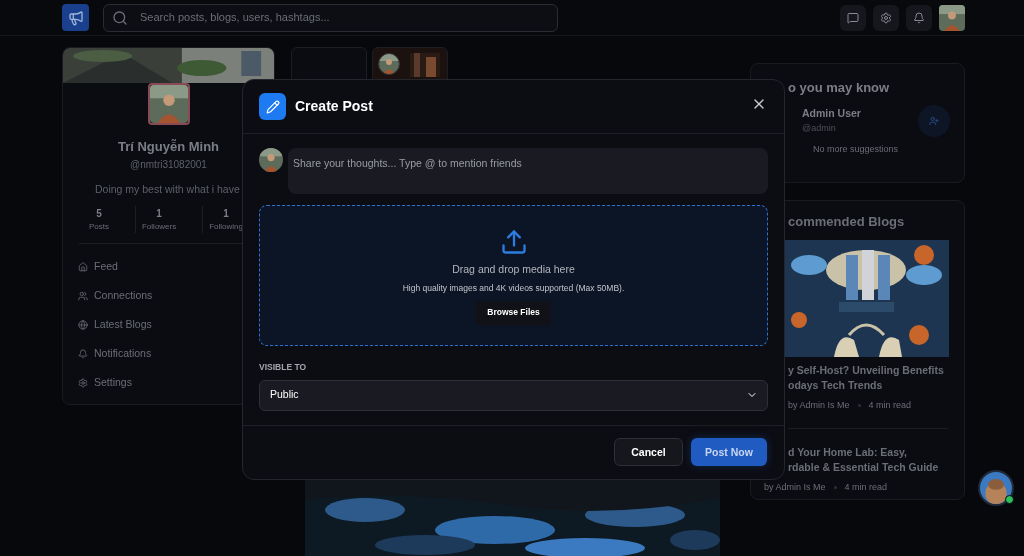  What do you see at coordinates (856, 149) in the screenshot?
I see `empty-note: No more suggestions` at bounding box center [856, 149].